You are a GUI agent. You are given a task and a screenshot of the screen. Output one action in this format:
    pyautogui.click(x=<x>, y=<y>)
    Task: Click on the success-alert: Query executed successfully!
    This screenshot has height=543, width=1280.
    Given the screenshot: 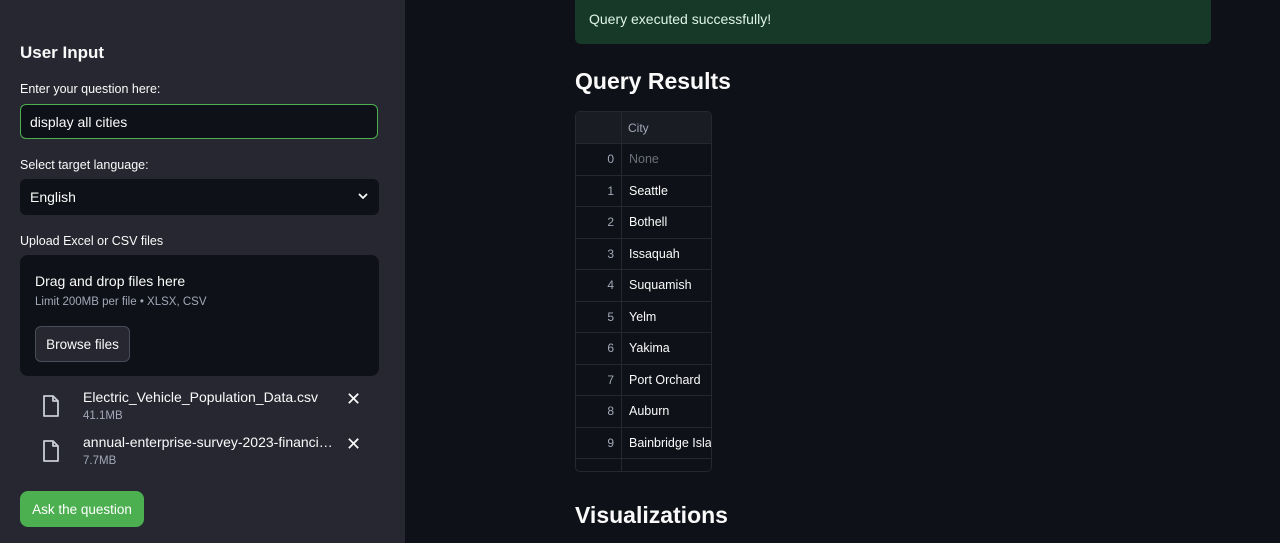 What is the action you would take?
    pyautogui.click(x=893, y=22)
    